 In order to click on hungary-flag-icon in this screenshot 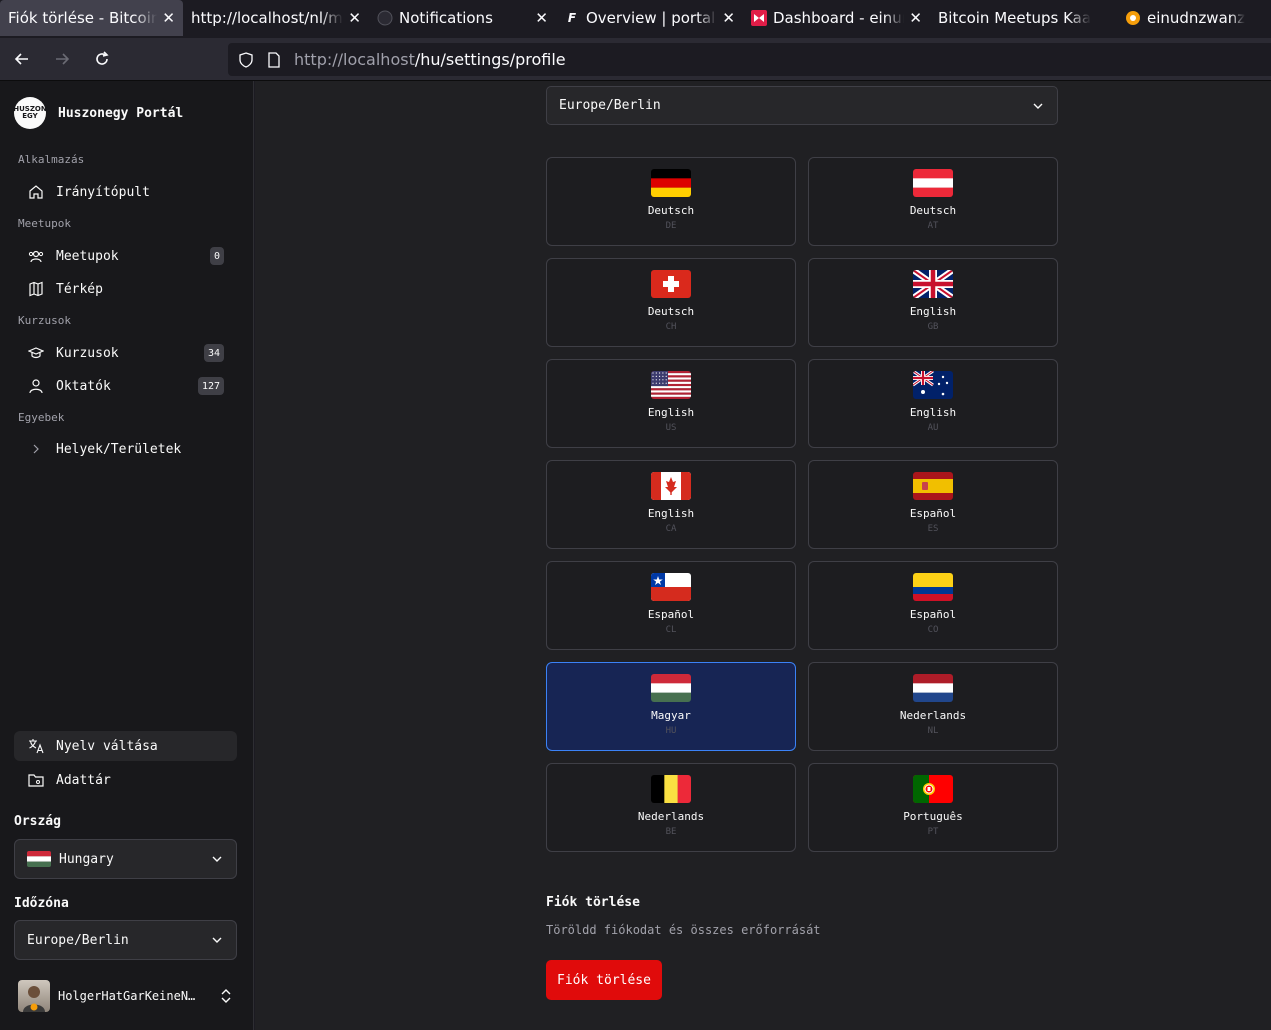, I will do `click(39, 859)`.